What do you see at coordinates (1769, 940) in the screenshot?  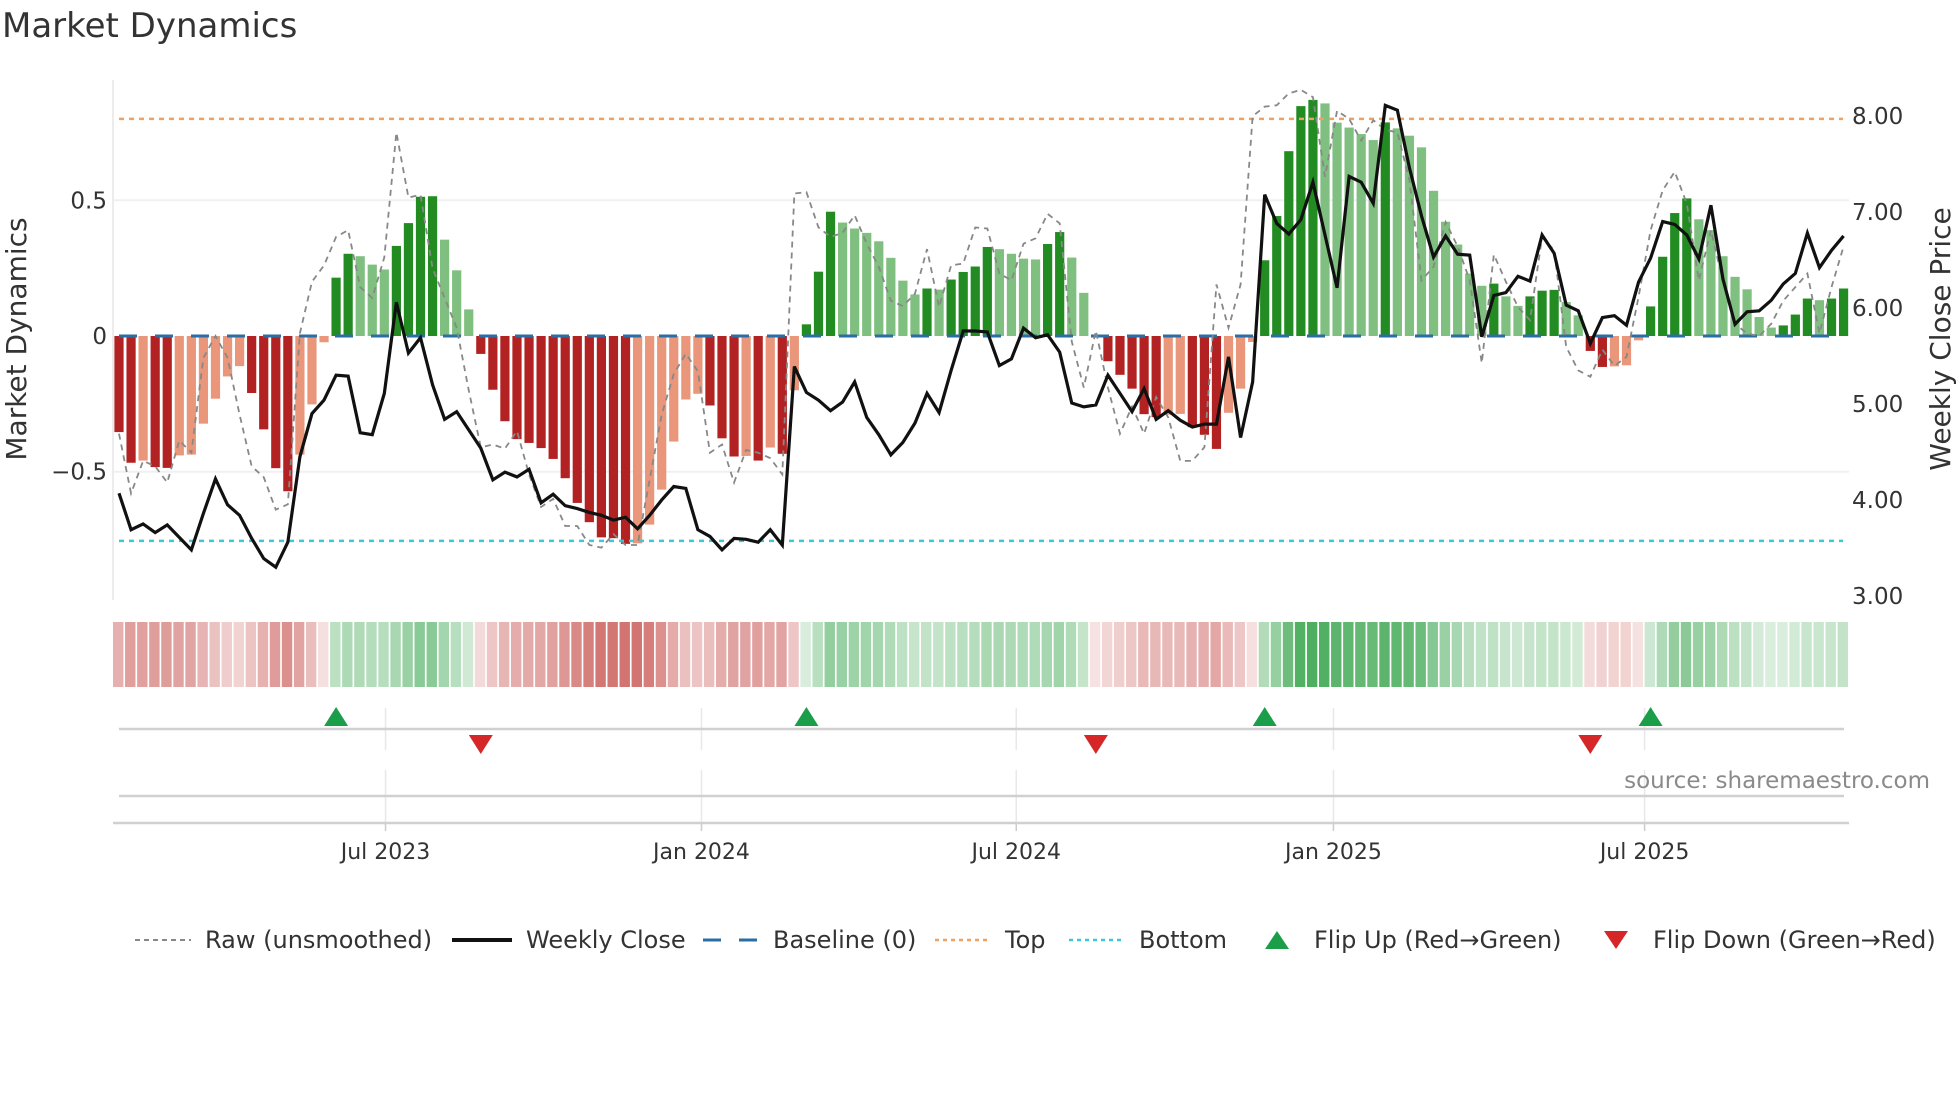 I see `legend-item-flip-down: Flip Down (Green→Red)` at bounding box center [1769, 940].